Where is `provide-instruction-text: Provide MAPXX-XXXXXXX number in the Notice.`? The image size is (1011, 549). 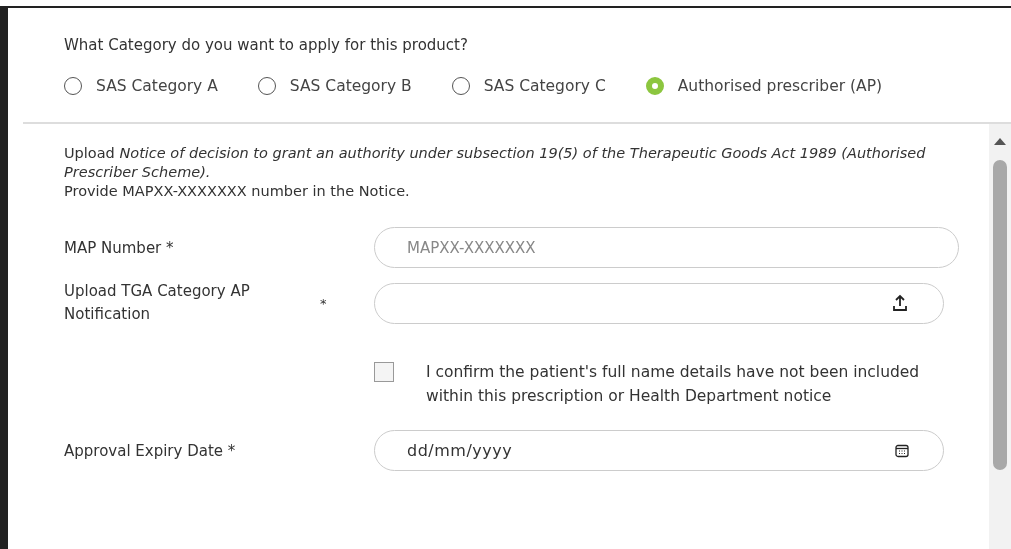
provide-instruction-text: Provide MAPXX-XXXXXXX number in the Notice. is located at coordinates (237, 191).